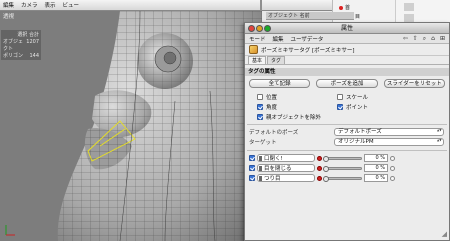  What do you see at coordinates (13, 45) in the screenshot?
I see `stats-label: オブジェクト` at bounding box center [13, 45].